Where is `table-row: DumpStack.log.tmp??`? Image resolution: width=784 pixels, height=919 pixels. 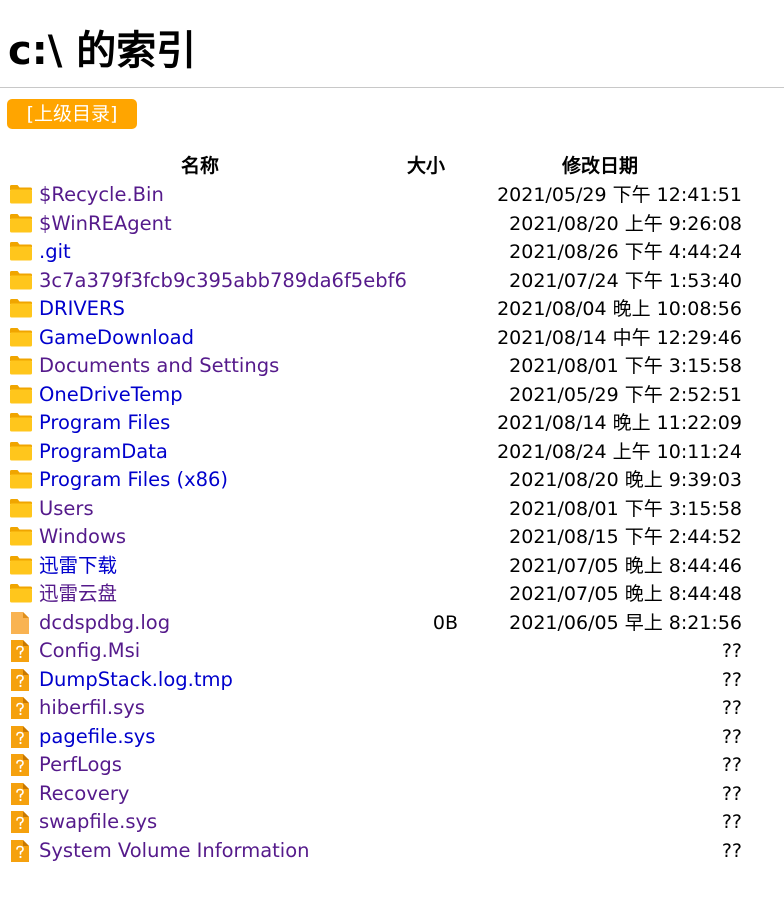 table-row: DumpStack.log.tmp?? is located at coordinates (392, 680).